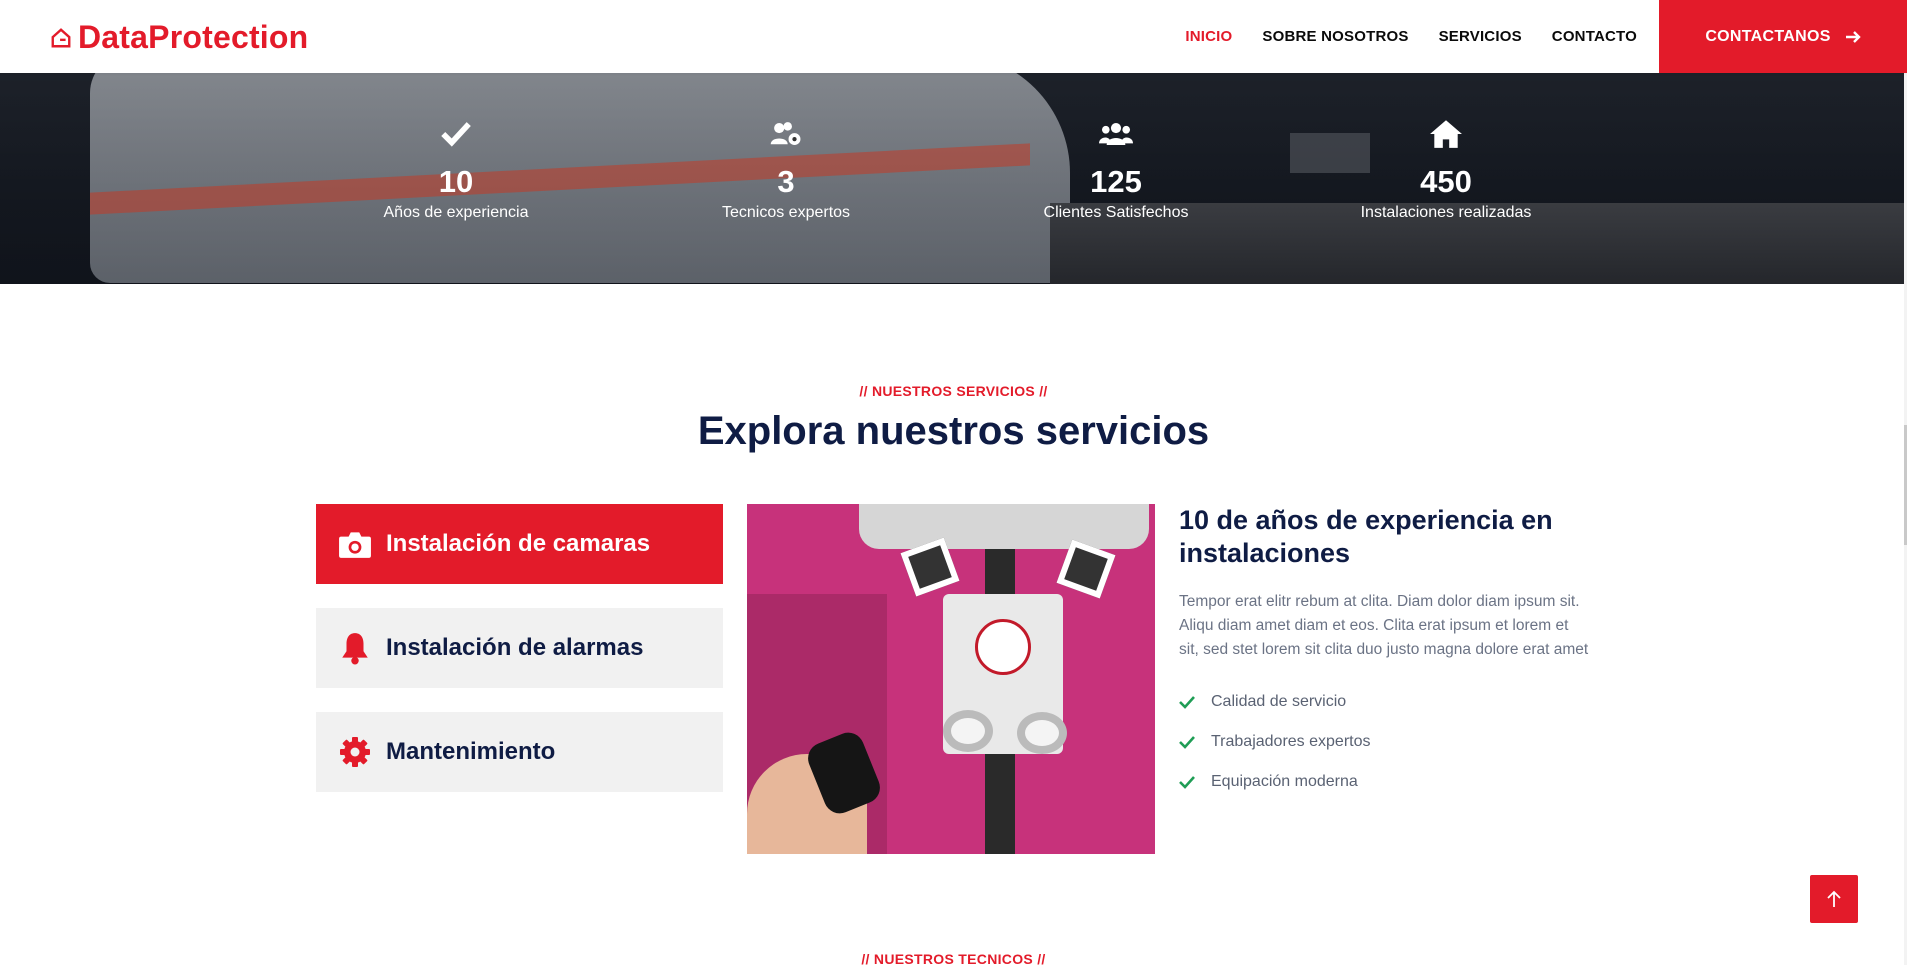  Describe the element at coordinates (456, 181) in the screenshot. I see `stat-value: 10` at that location.